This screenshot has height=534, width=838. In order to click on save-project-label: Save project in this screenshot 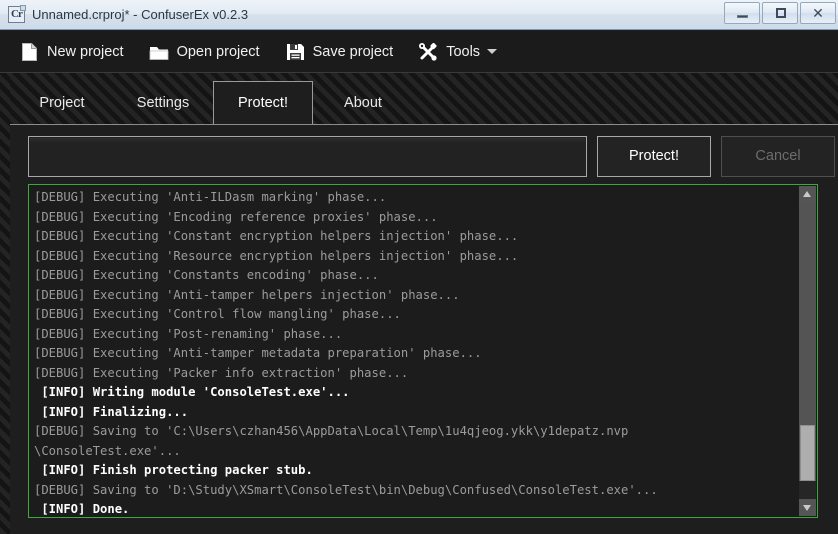, I will do `click(353, 51)`.